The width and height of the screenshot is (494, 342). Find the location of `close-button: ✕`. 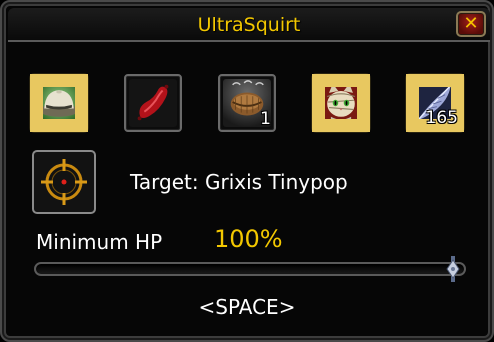

close-button: ✕ is located at coordinates (471, 24).